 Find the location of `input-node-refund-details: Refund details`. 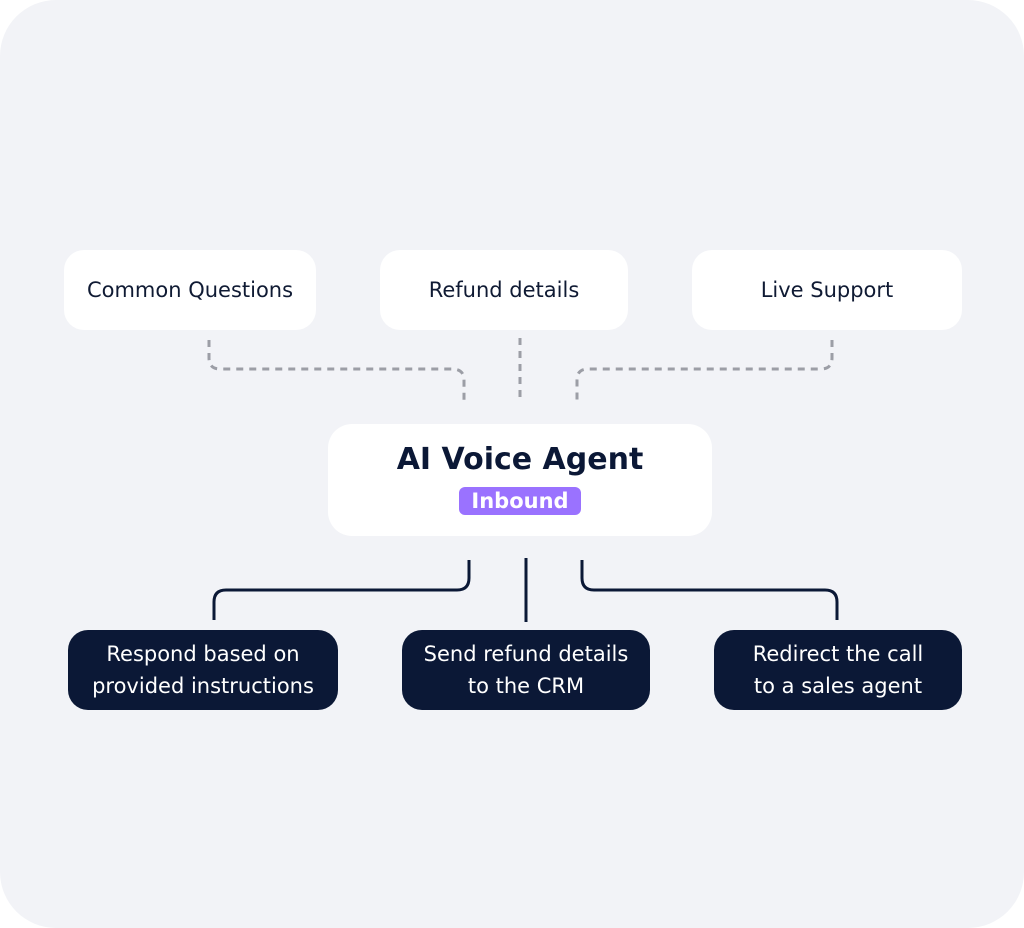

input-node-refund-details: Refund details is located at coordinates (504, 290).